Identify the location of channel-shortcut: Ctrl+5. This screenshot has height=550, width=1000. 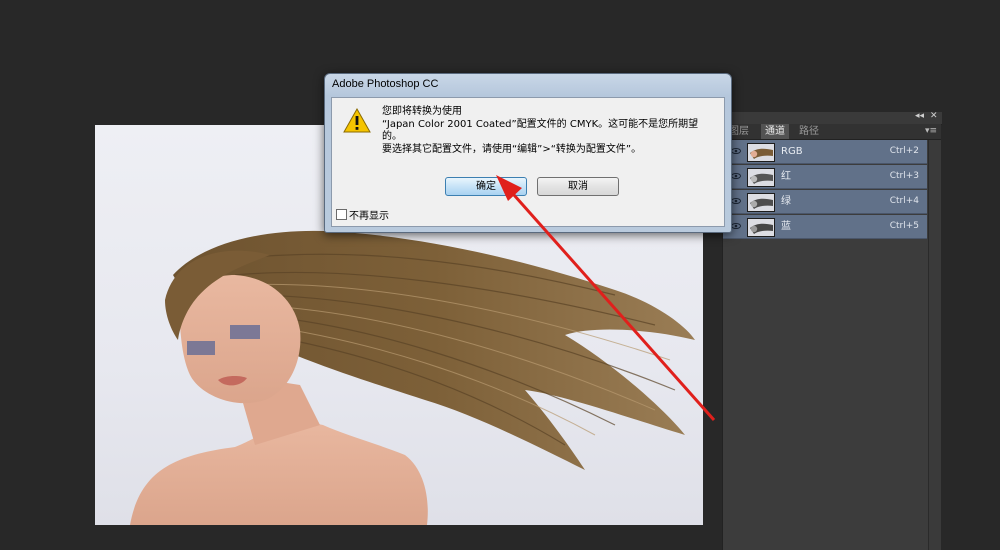
(904, 226).